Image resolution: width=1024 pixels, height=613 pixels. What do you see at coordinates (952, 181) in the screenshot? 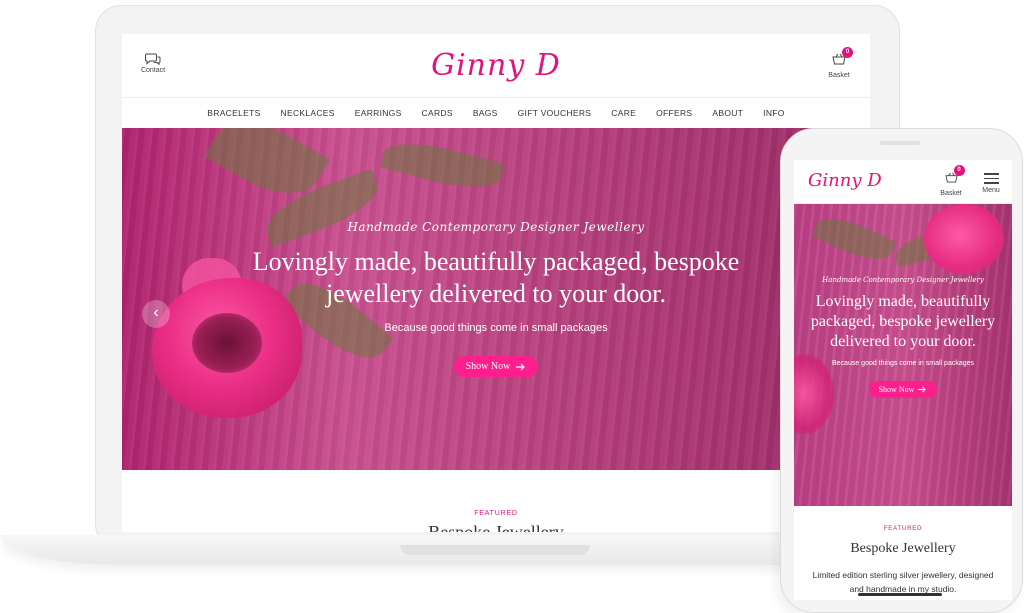
I see `mobile-basket-button: 0 Basket` at bounding box center [952, 181].